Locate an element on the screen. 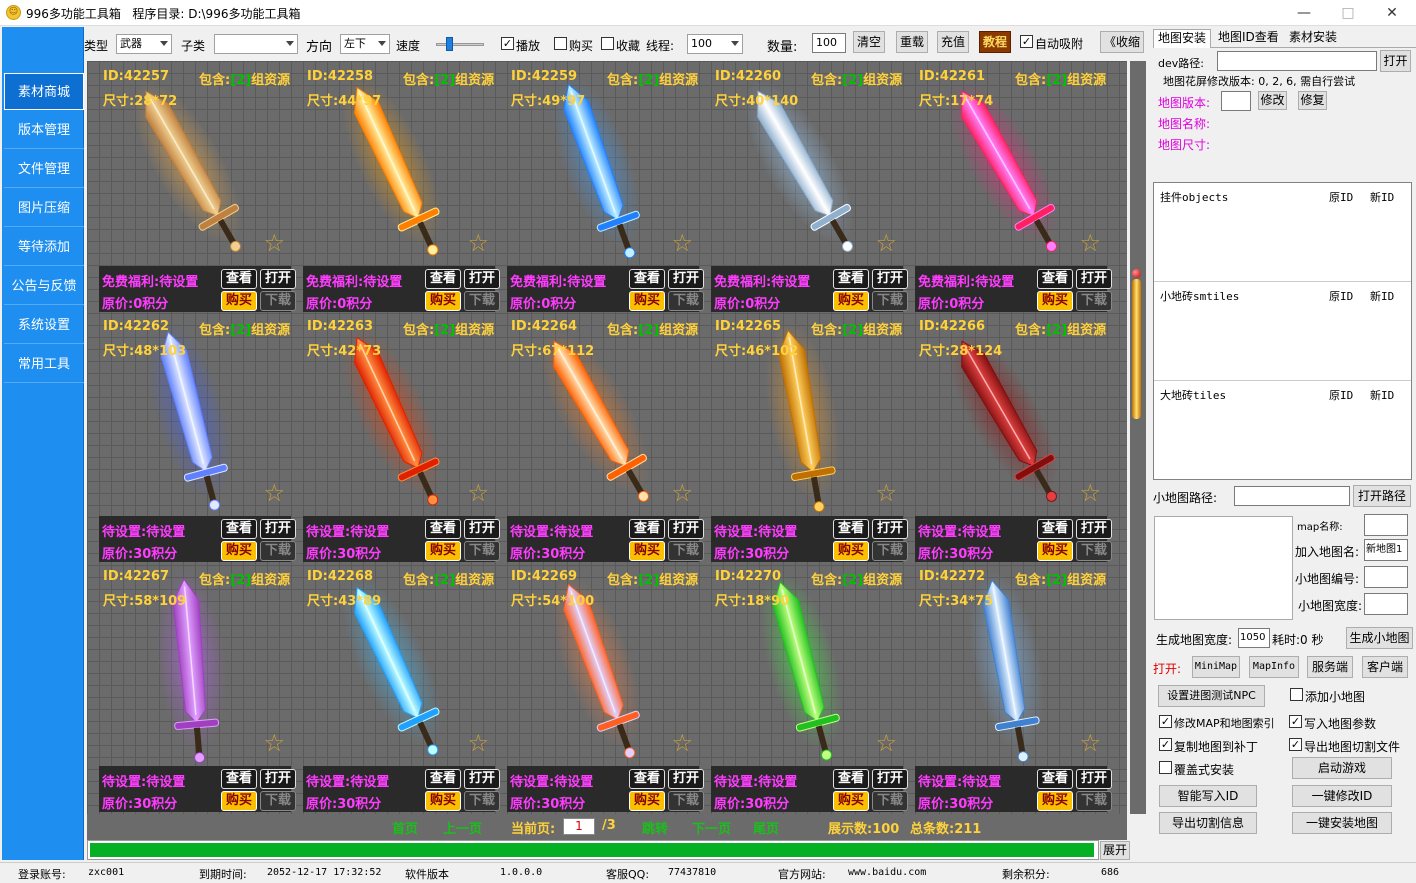  count-input: 100 is located at coordinates (829, 43).